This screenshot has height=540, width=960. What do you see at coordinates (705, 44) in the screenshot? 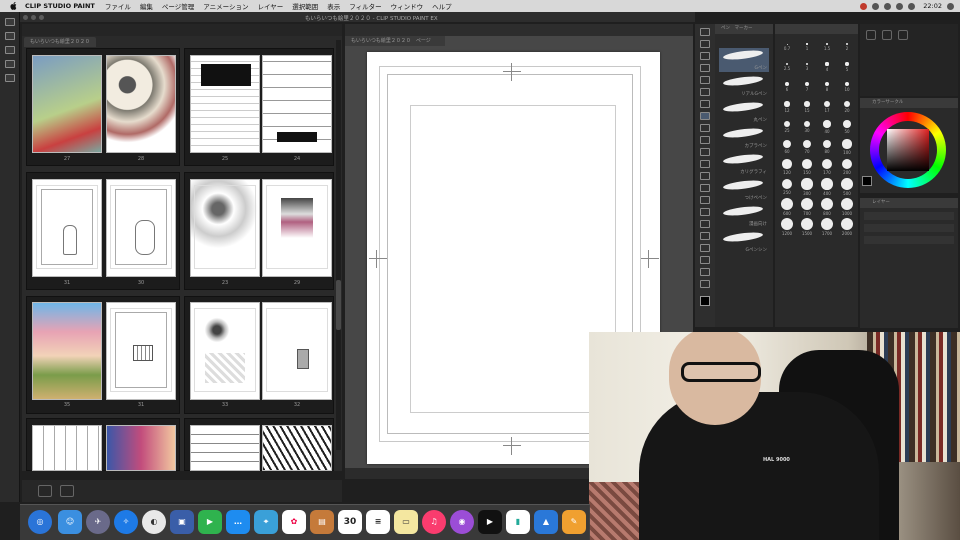
I see `move-tool-icon` at bounding box center [705, 44].